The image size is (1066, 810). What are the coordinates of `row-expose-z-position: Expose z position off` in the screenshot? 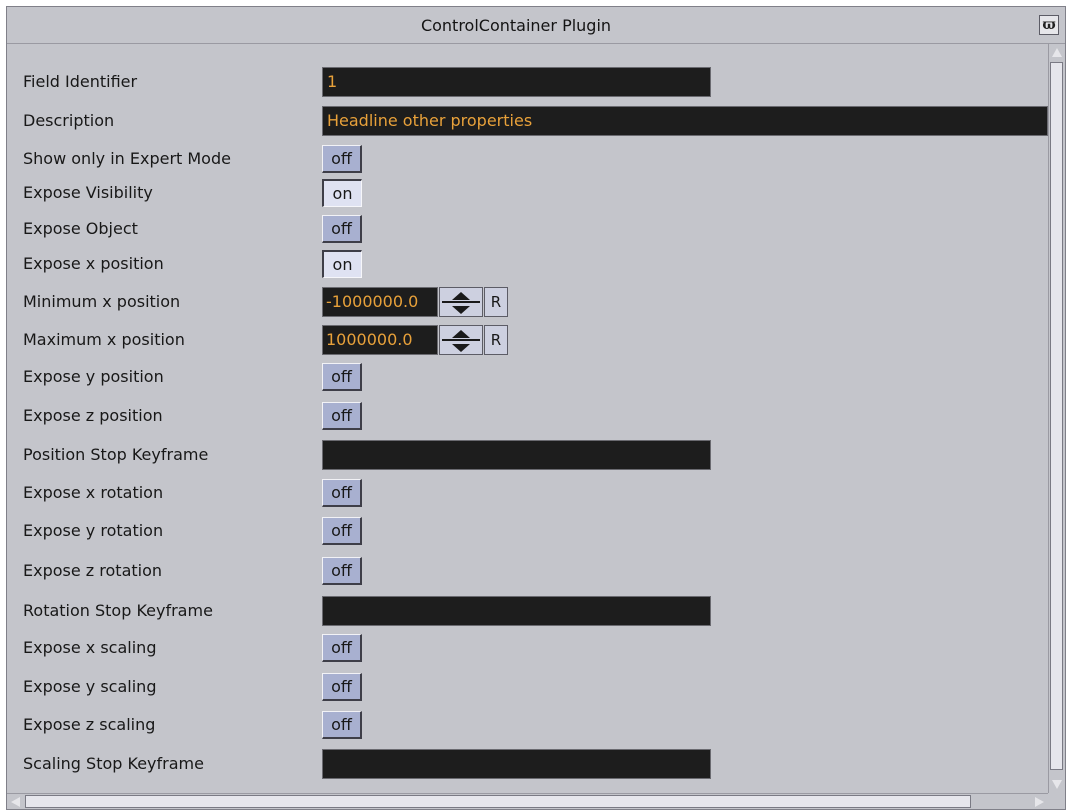 It's located at (527, 416).